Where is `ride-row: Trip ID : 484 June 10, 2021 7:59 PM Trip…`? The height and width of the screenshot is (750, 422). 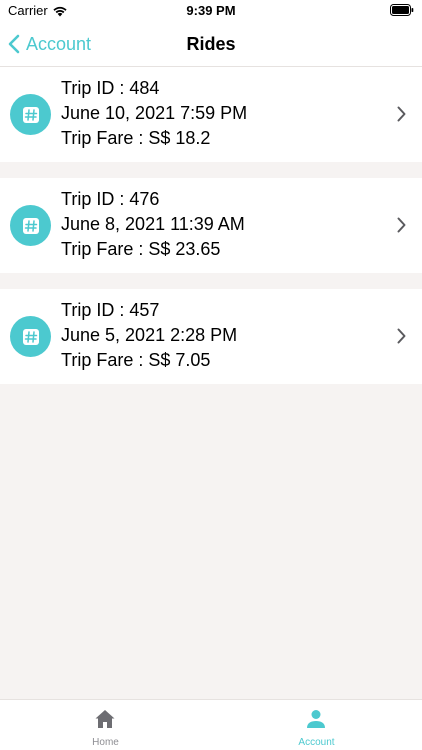 ride-row: Trip ID : 484 June 10, 2021 7:59 PM Trip… is located at coordinates (211, 114).